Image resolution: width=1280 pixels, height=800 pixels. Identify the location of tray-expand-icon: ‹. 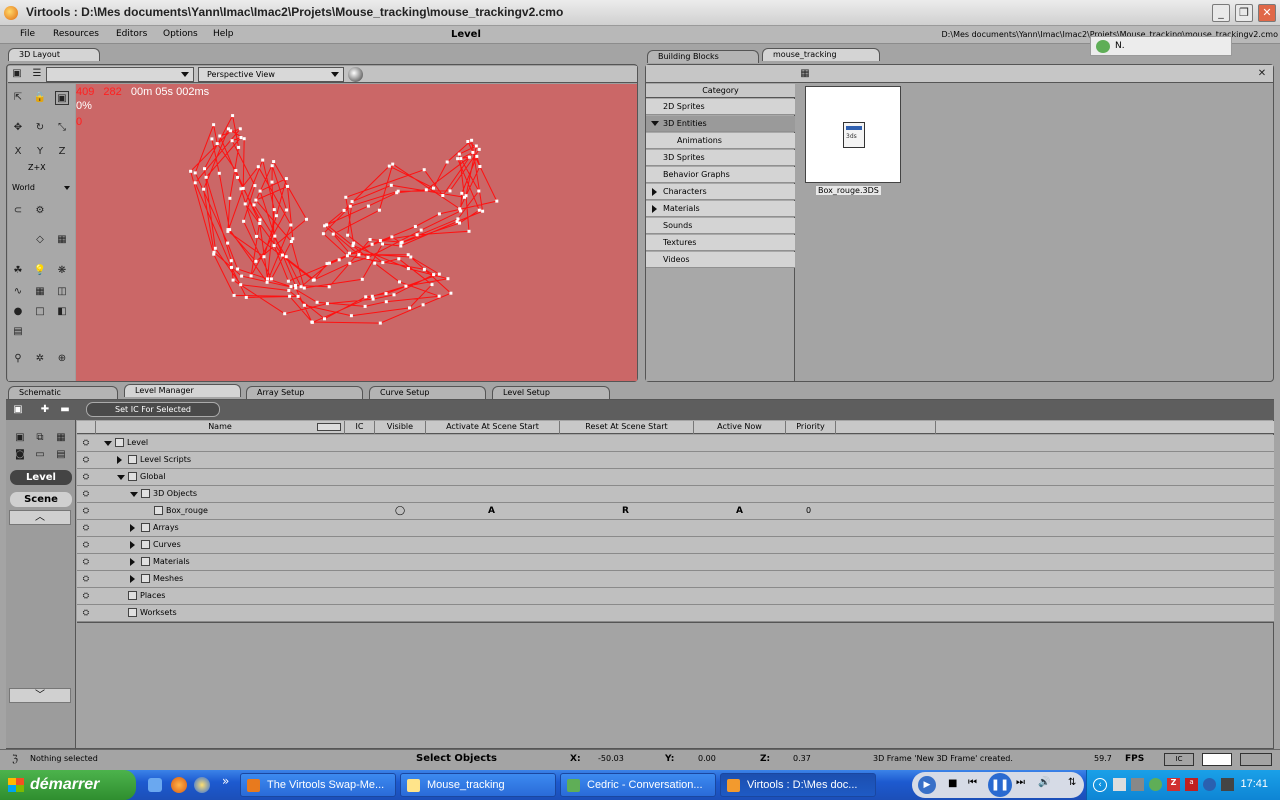
(1100, 785).